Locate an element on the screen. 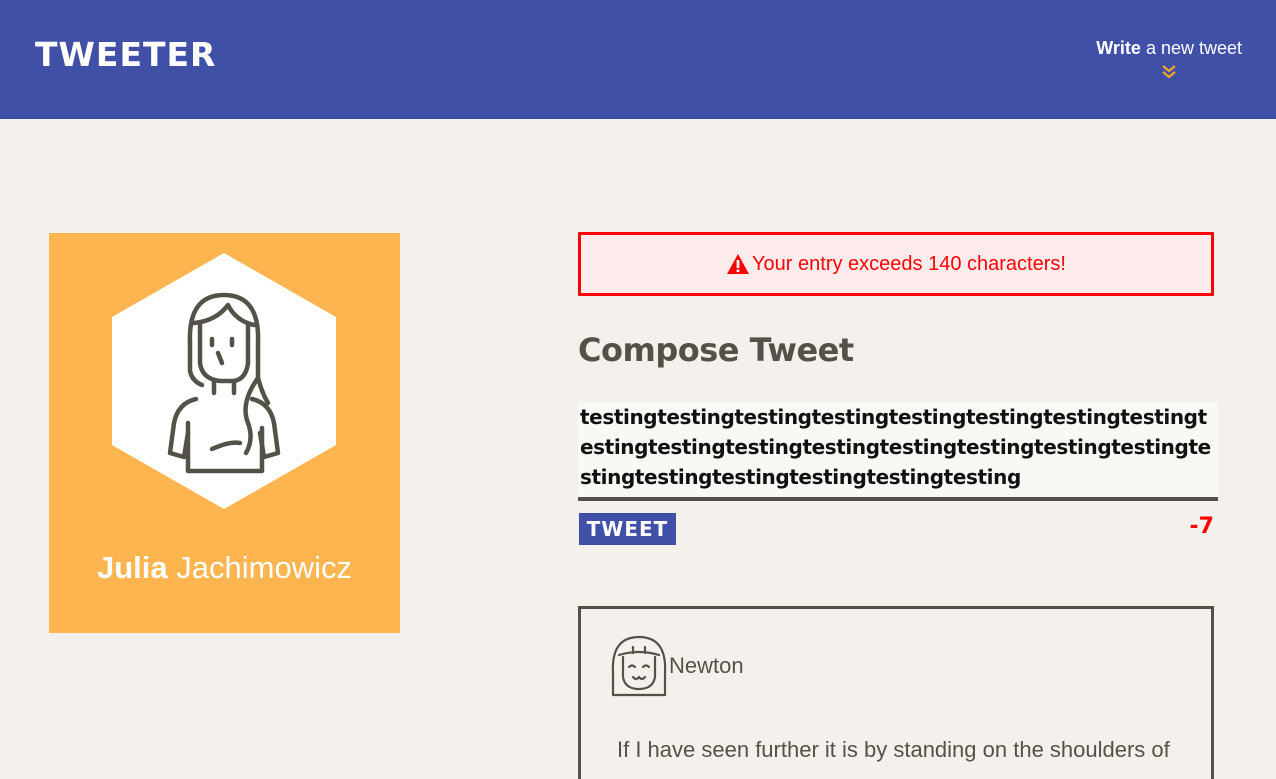 The image size is (1276, 779). character-counter: -7 is located at coordinates (1201, 526).